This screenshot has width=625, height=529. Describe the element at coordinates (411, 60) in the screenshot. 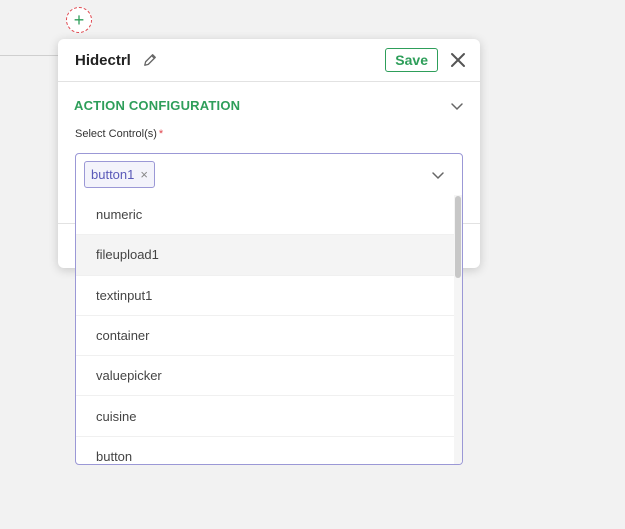

I see `save-button: Save` at that location.